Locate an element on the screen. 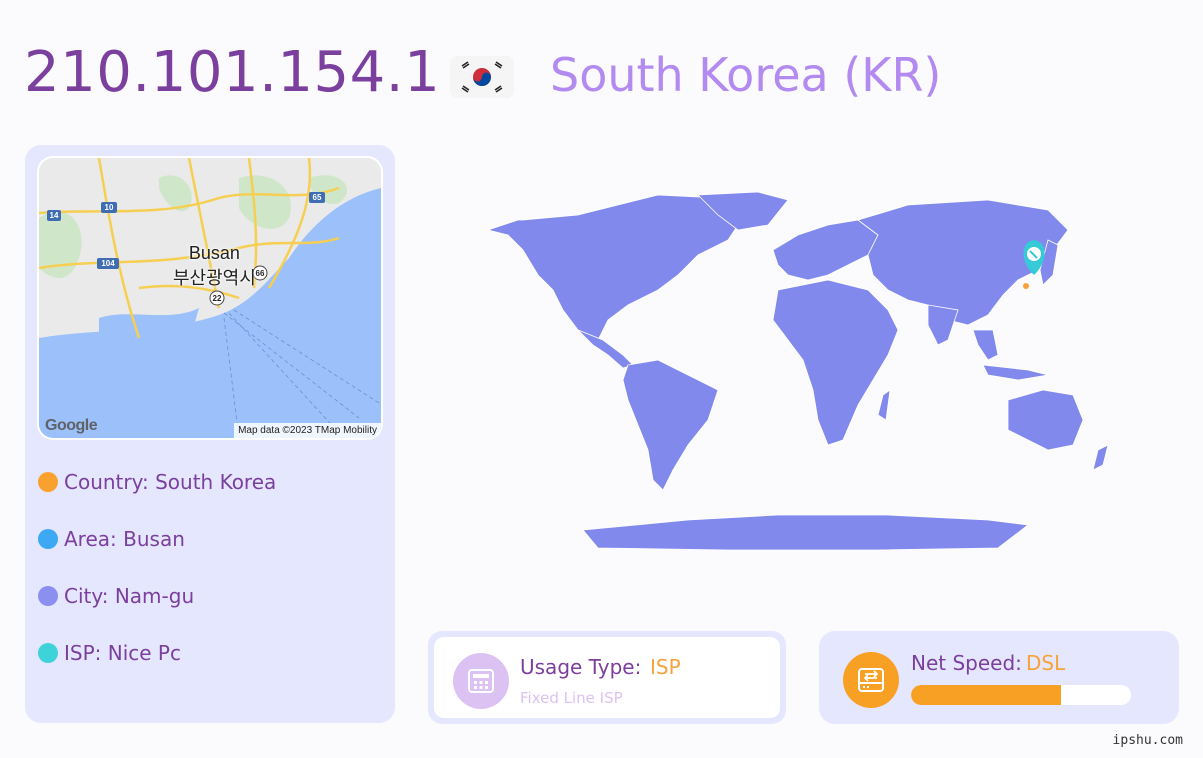 The height and width of the screenshot is (758, 1203). map-city-english: Busan is located at coordinates (214, 253).